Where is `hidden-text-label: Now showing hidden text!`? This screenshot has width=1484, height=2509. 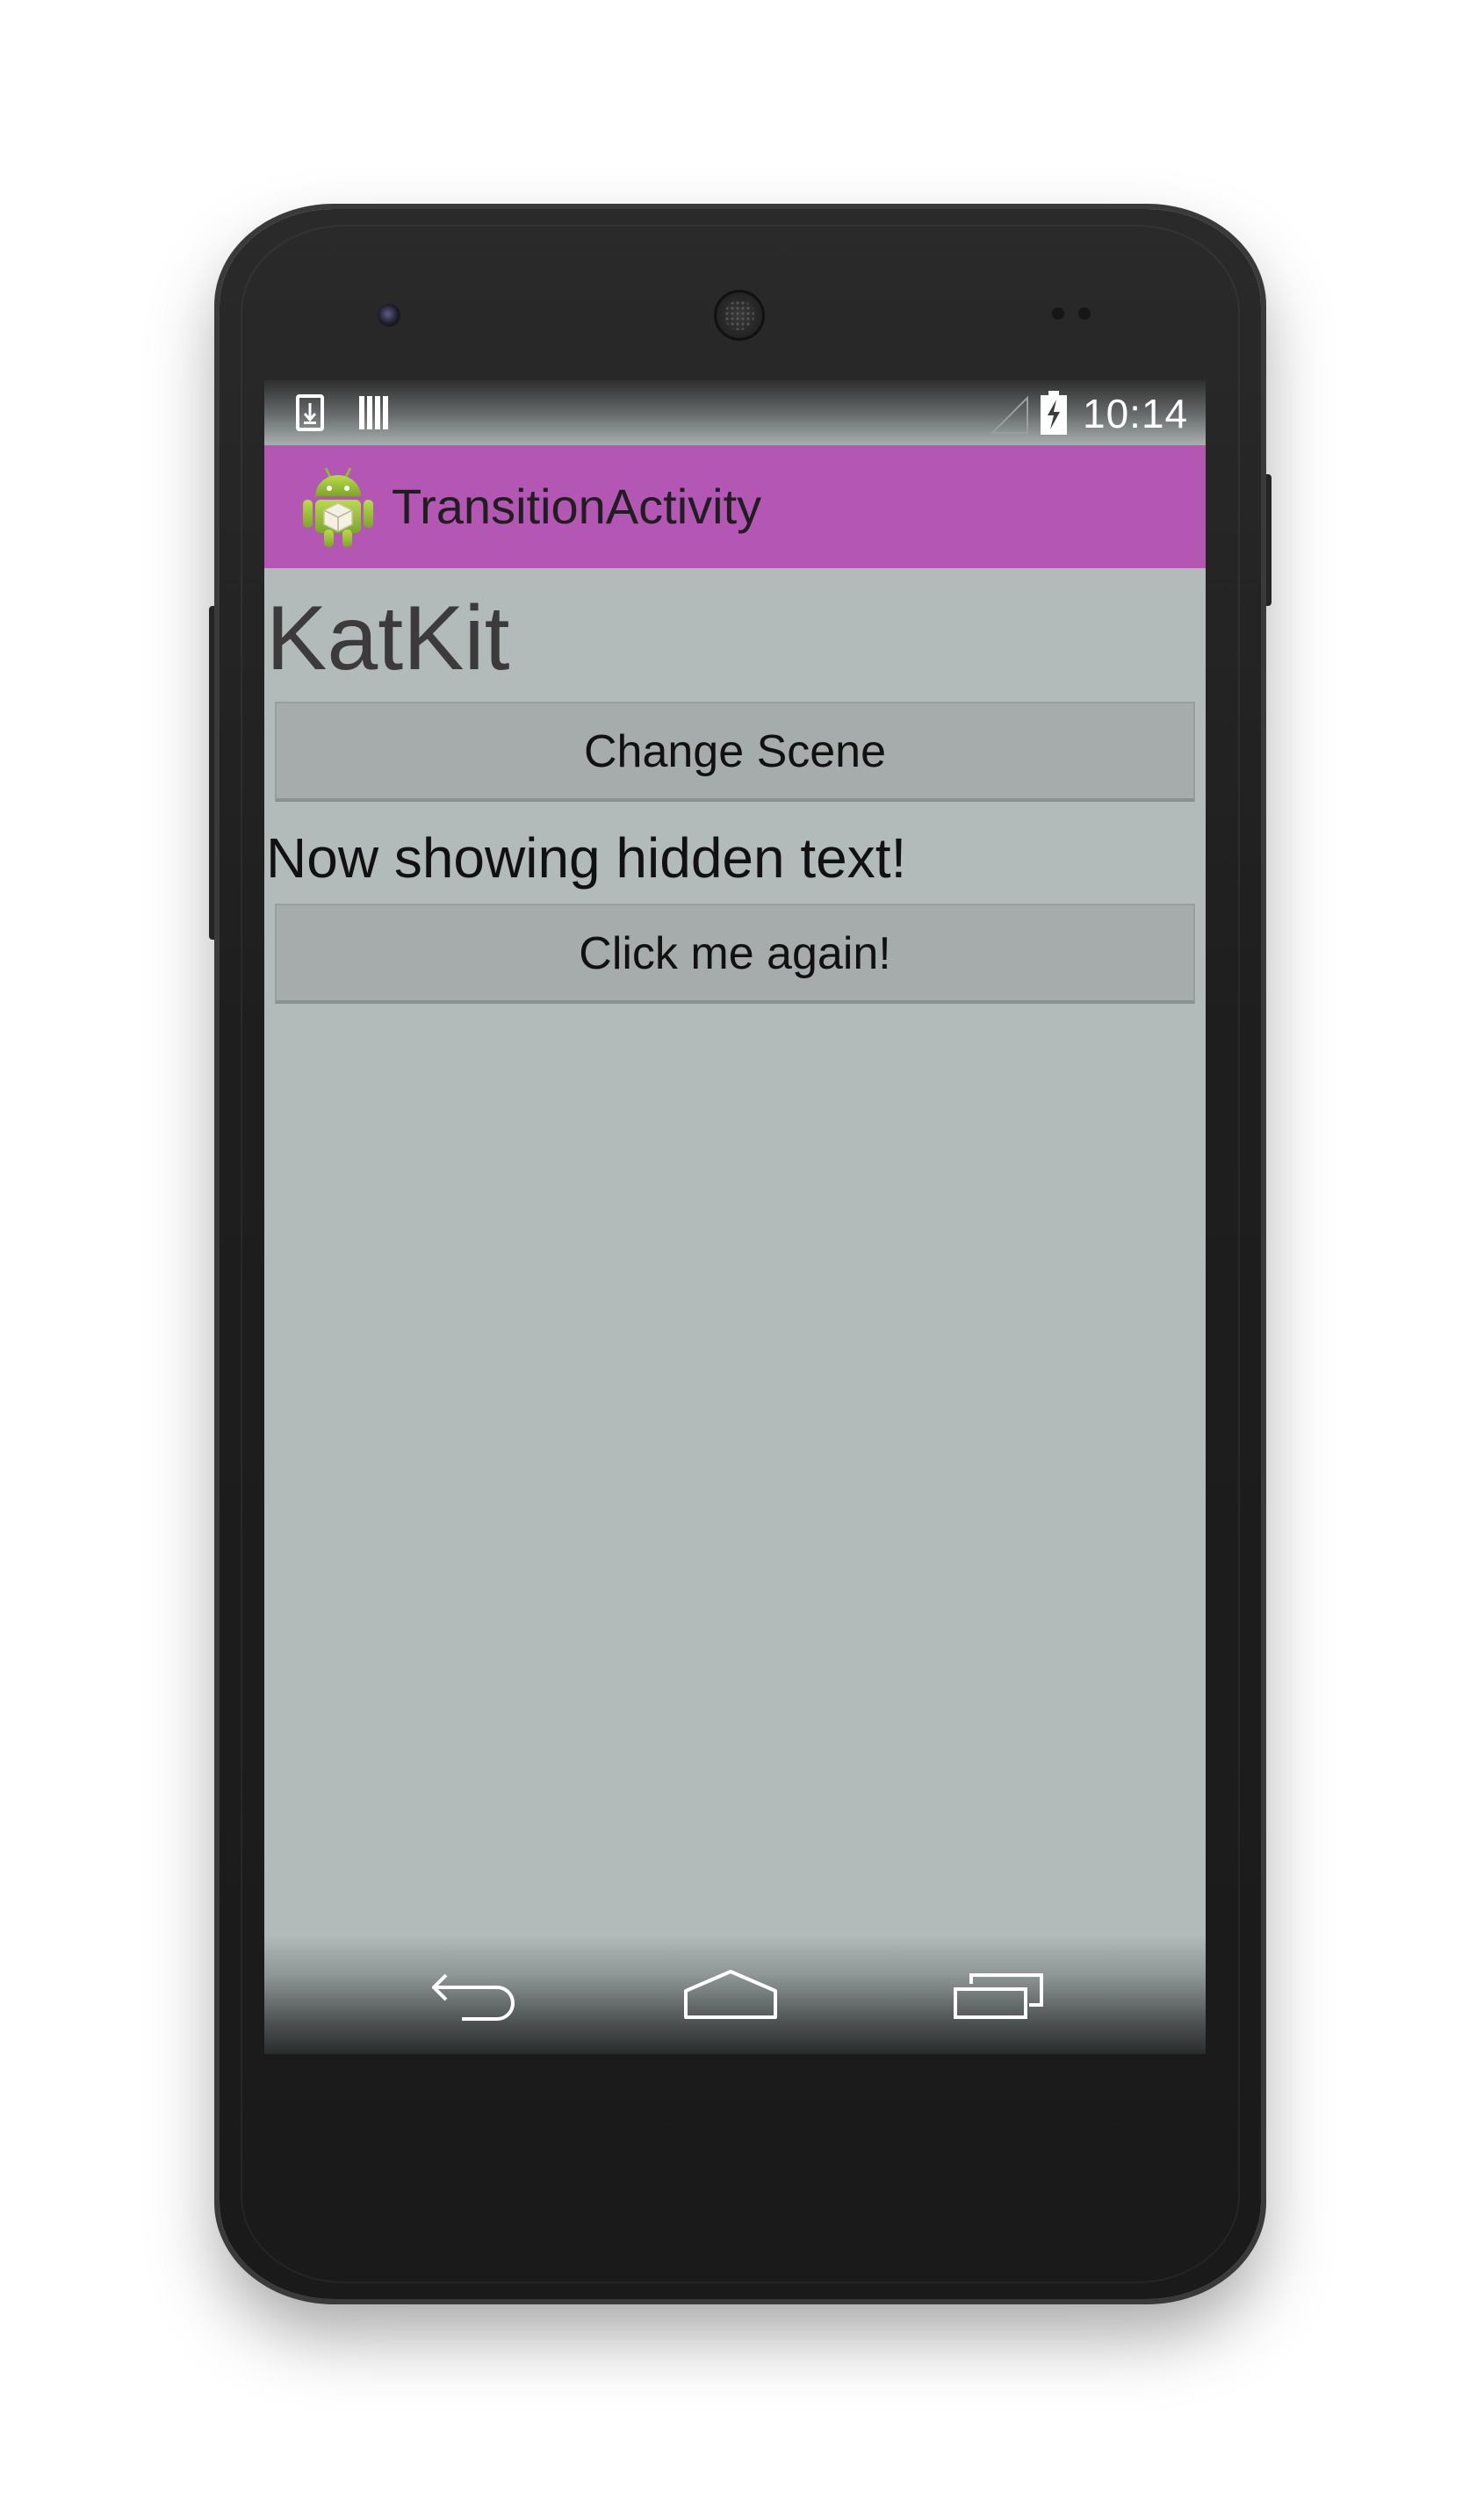 hidden-text-label: Now showing hidden text! is located at coordinates (586, 858).